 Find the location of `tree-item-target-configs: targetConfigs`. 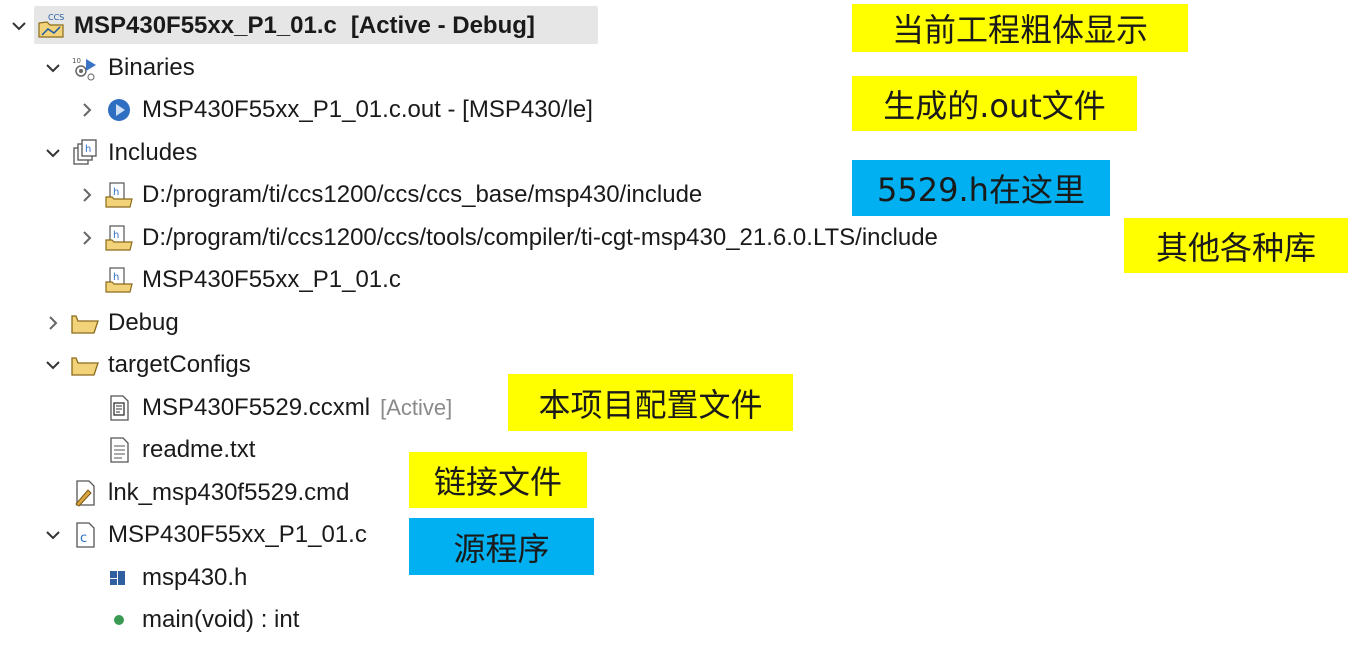

tree-item-target-configs: targetConfigs is located at coordinates (145, 365).